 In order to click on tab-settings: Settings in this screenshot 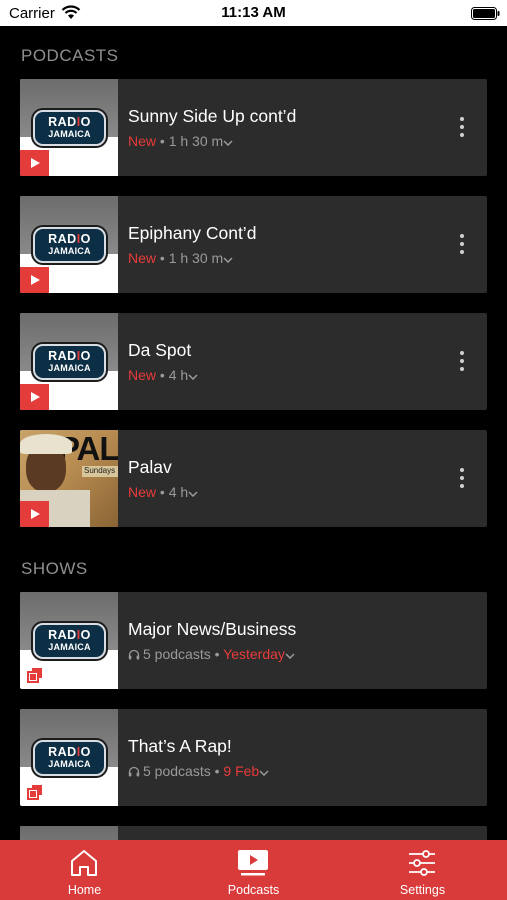, I will do `click(422, 870)`.